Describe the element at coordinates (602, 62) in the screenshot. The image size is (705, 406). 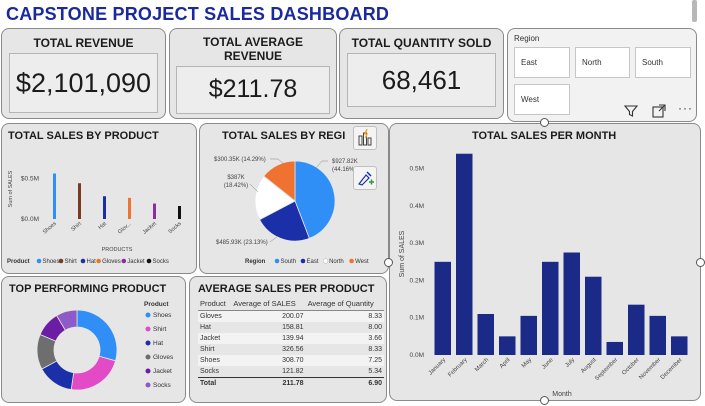
I see `slicer-option-north: North` at that location.